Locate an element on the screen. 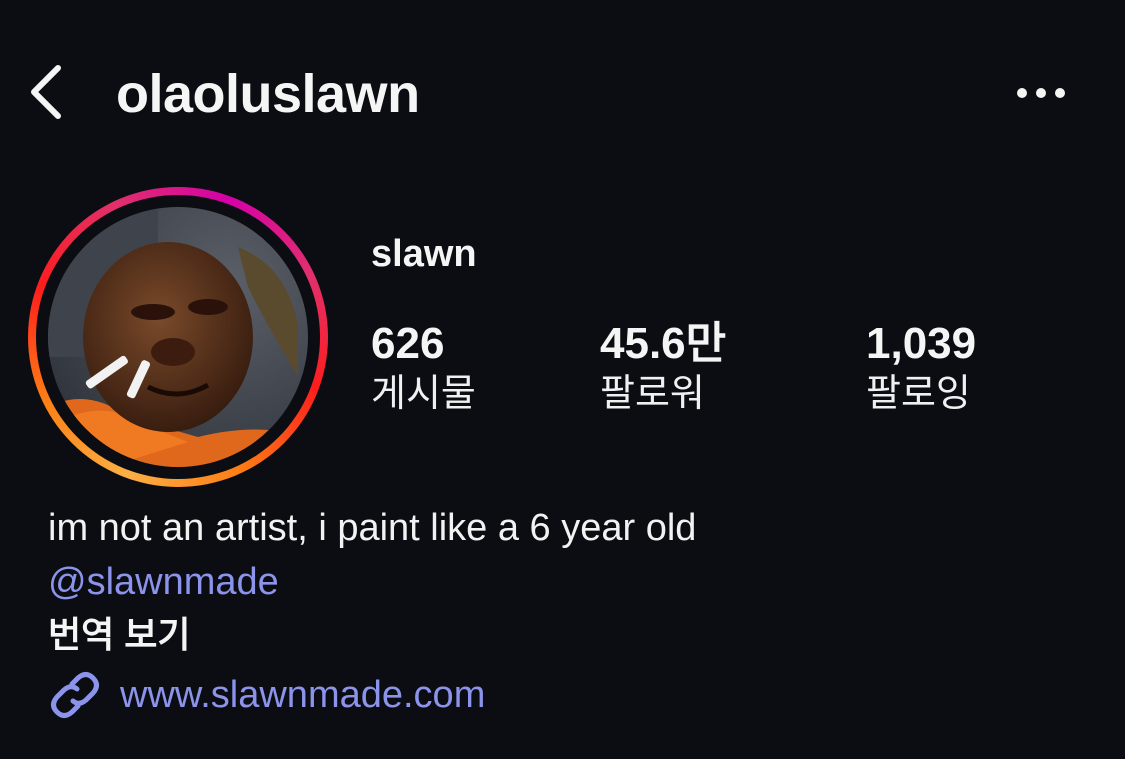 This screenshot has height=759, width=1125. following-count: 1,039 팔로잉 is located at coordinates (921, 368).